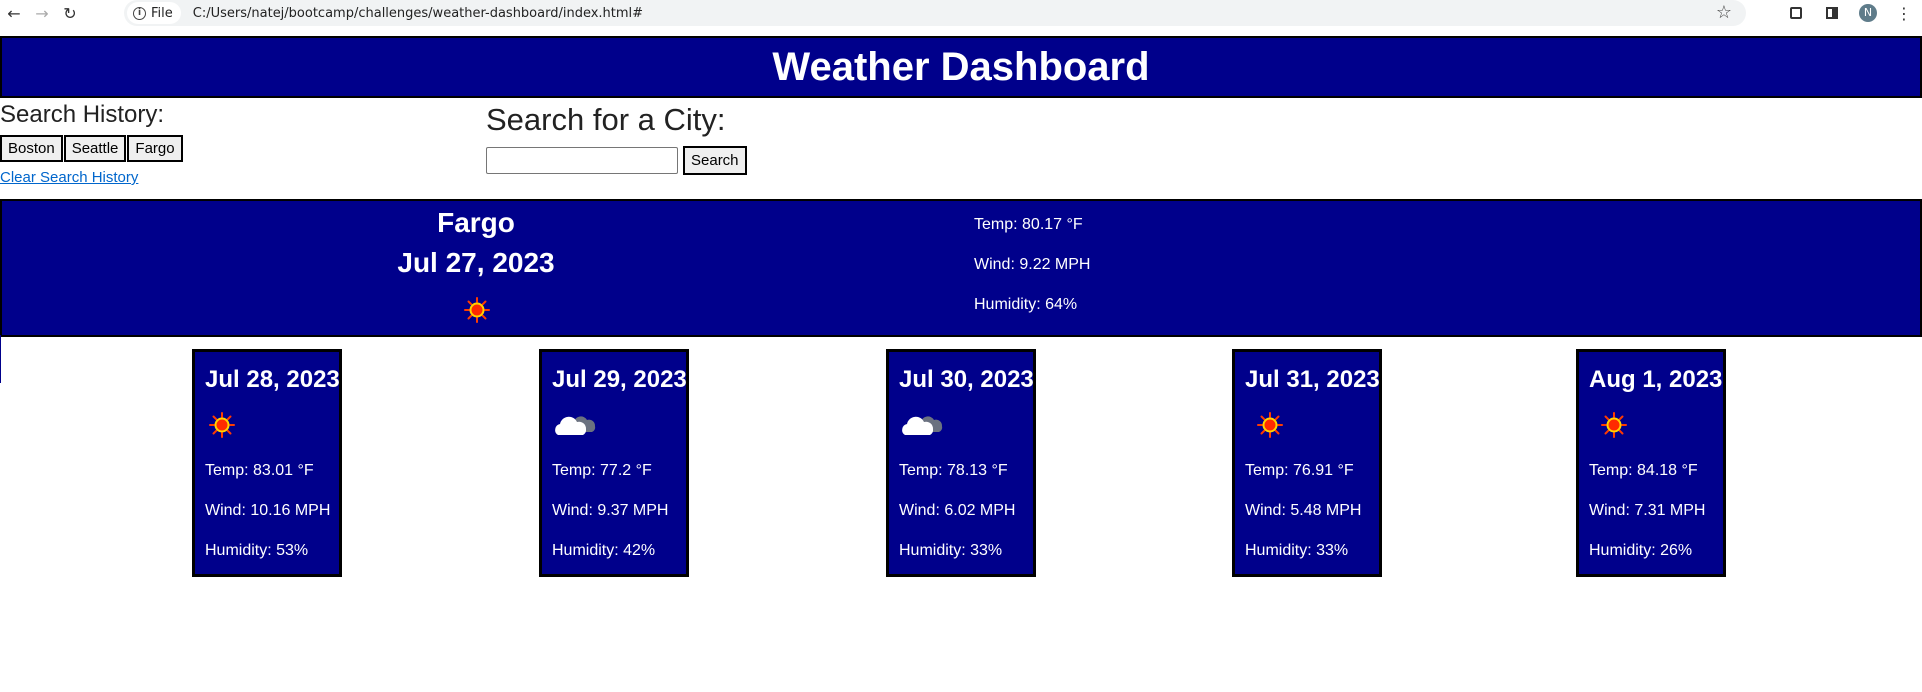 The width and height of the screenshot is (1922, 692). I want to click on site-info-chip: i File, so click(154, 13).